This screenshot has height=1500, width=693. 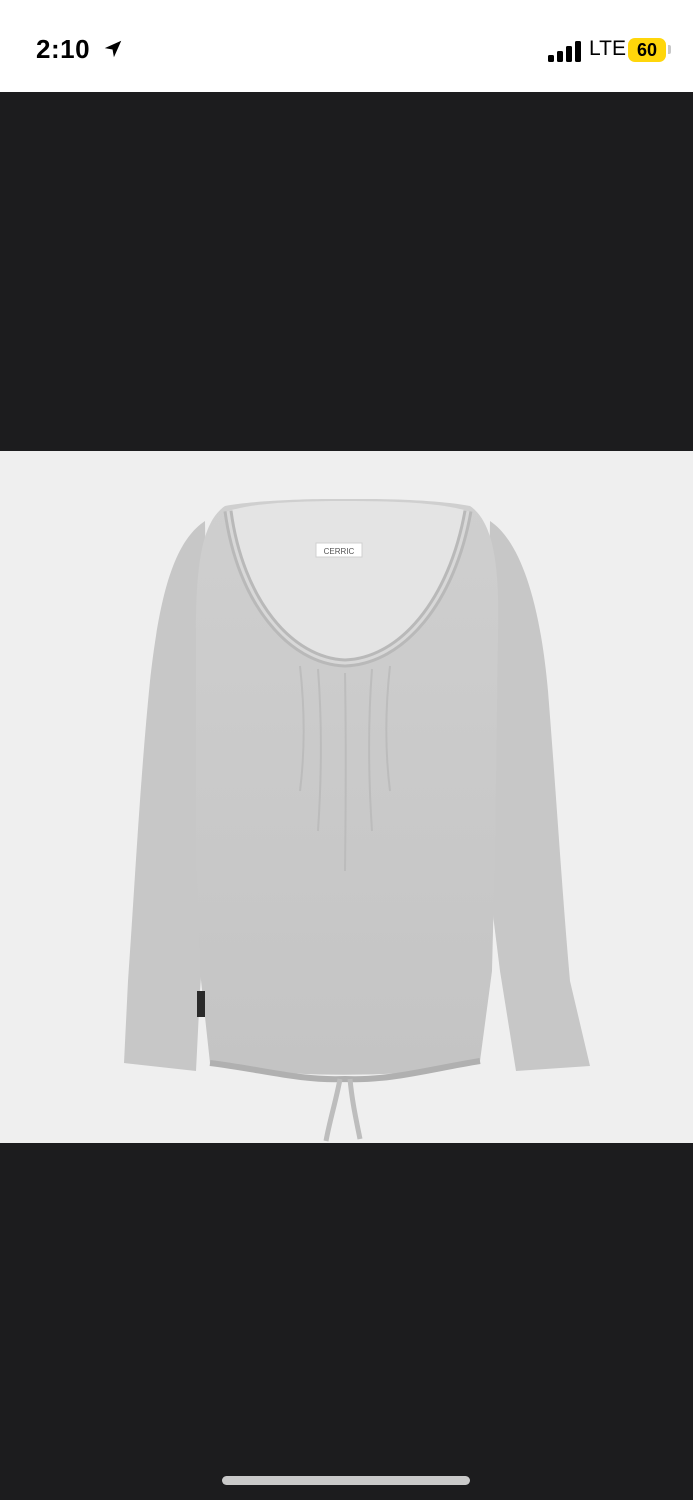 I want to click on neck-label: CERRIC, so click(x=339, y=551).